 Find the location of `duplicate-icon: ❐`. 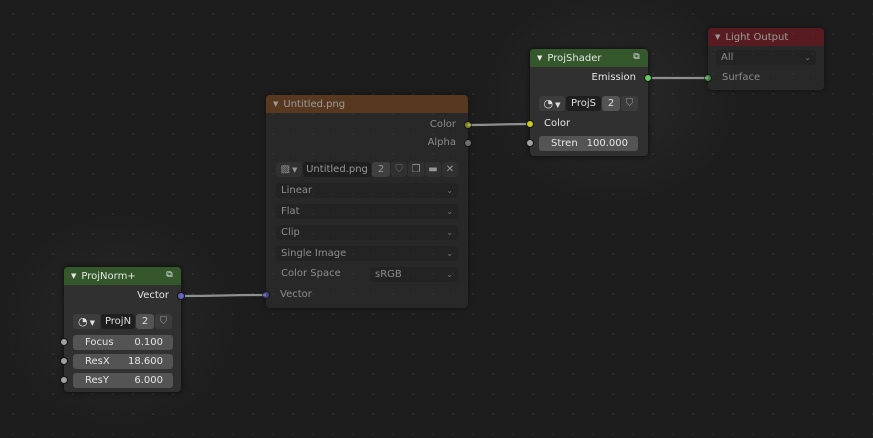

duplicate-icon: ❐ is located at coordinates (416, 169).